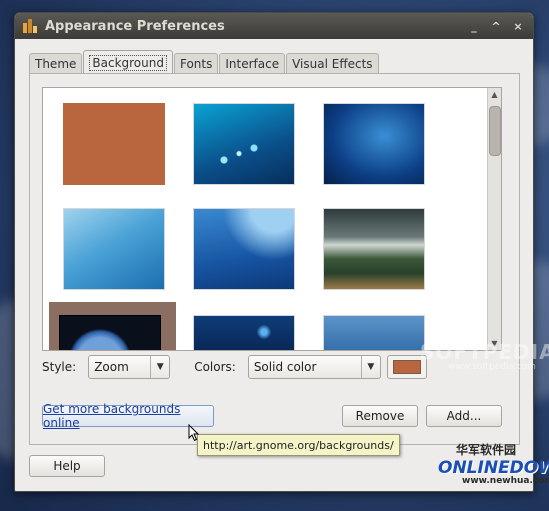 This screenshot has width=549, height=511. Describe the element at coordinates (244, 249) in the screenshot. I see `wallpaper-blue-curves` at that location.